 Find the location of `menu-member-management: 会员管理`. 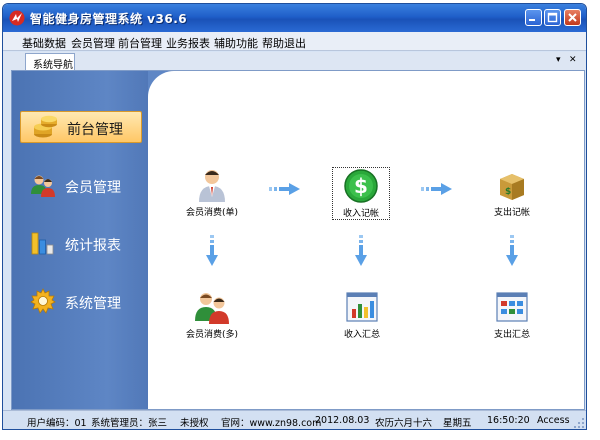

menu-member-management: 会员管理 is located at coordinates (93, 43).